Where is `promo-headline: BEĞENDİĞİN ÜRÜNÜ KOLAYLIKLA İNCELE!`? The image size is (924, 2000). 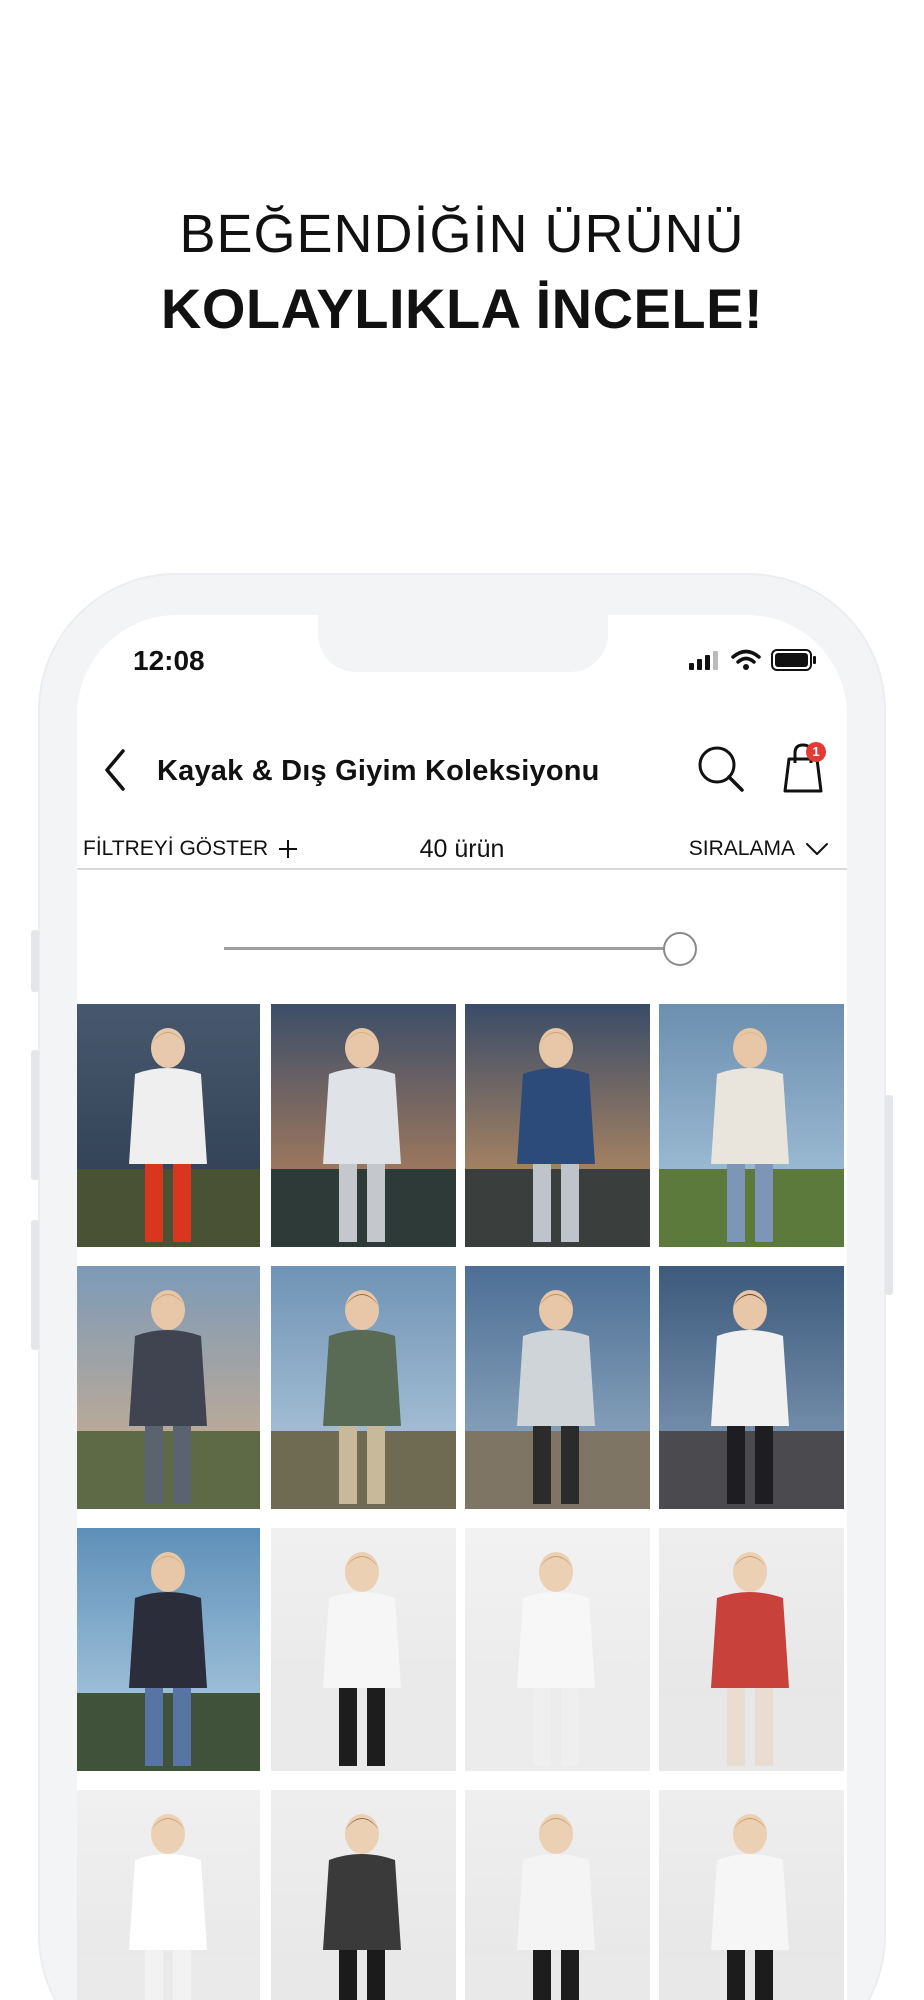 promo-headline: BEĞENDİĞİN ÜRÜNÜ KOLAYLIKLA İNCELE! is located at coordinates (462, 272).